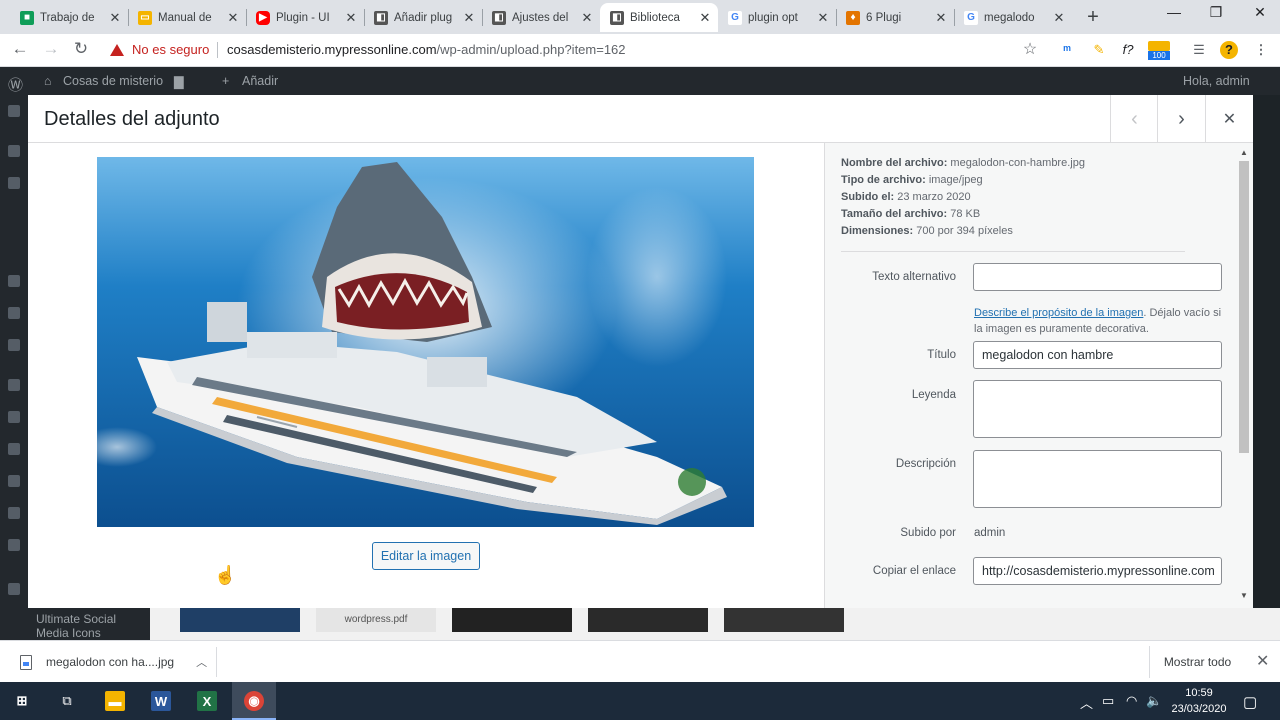  What do you see at coordinates (912, 180) in the screenshot?
I see `meta-type: Tipo de archivo: image/jpeg` at bounding box center [912, 180].